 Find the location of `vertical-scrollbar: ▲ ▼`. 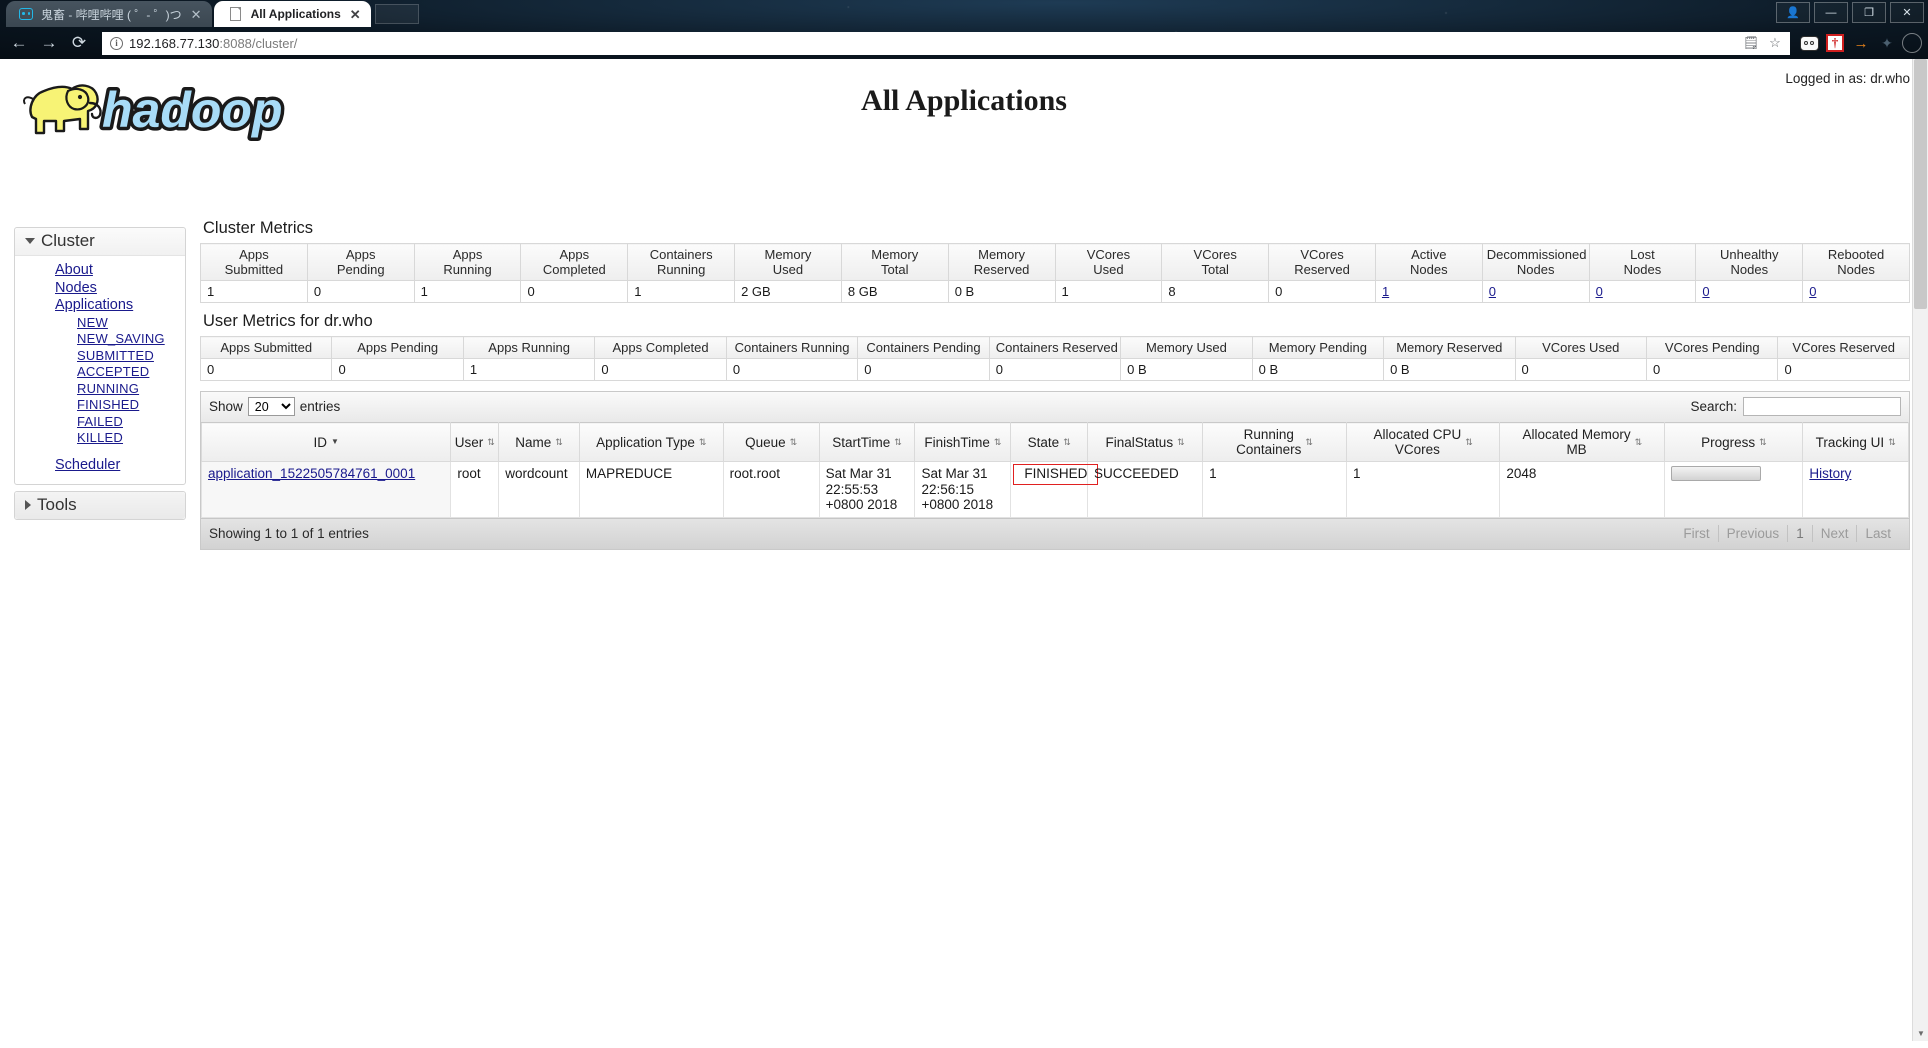

vertical-scrollbar: ▲ ▼ is located at coordinates (1920, 550).